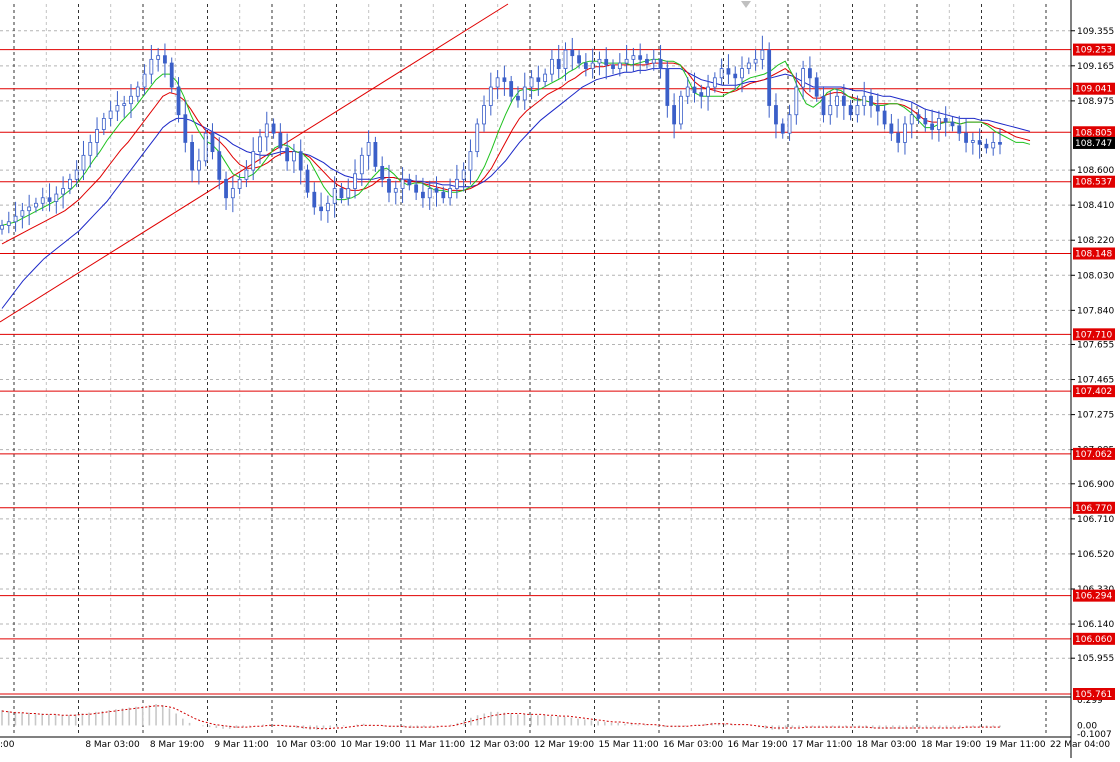  Describe the element at coordinates (1095, 555) in the screenshot. I see `y-tick-label: 106.520` at that location.